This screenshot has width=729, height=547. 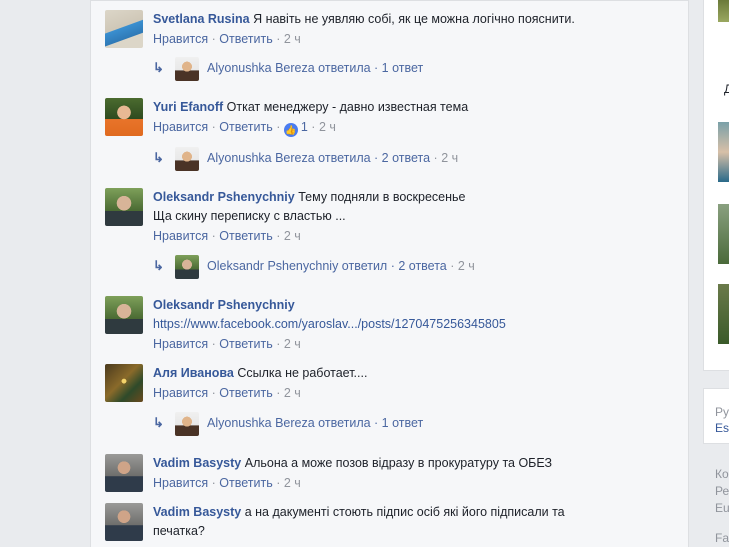 I want to click on language-current: Ру, so click(x=722, y=412).